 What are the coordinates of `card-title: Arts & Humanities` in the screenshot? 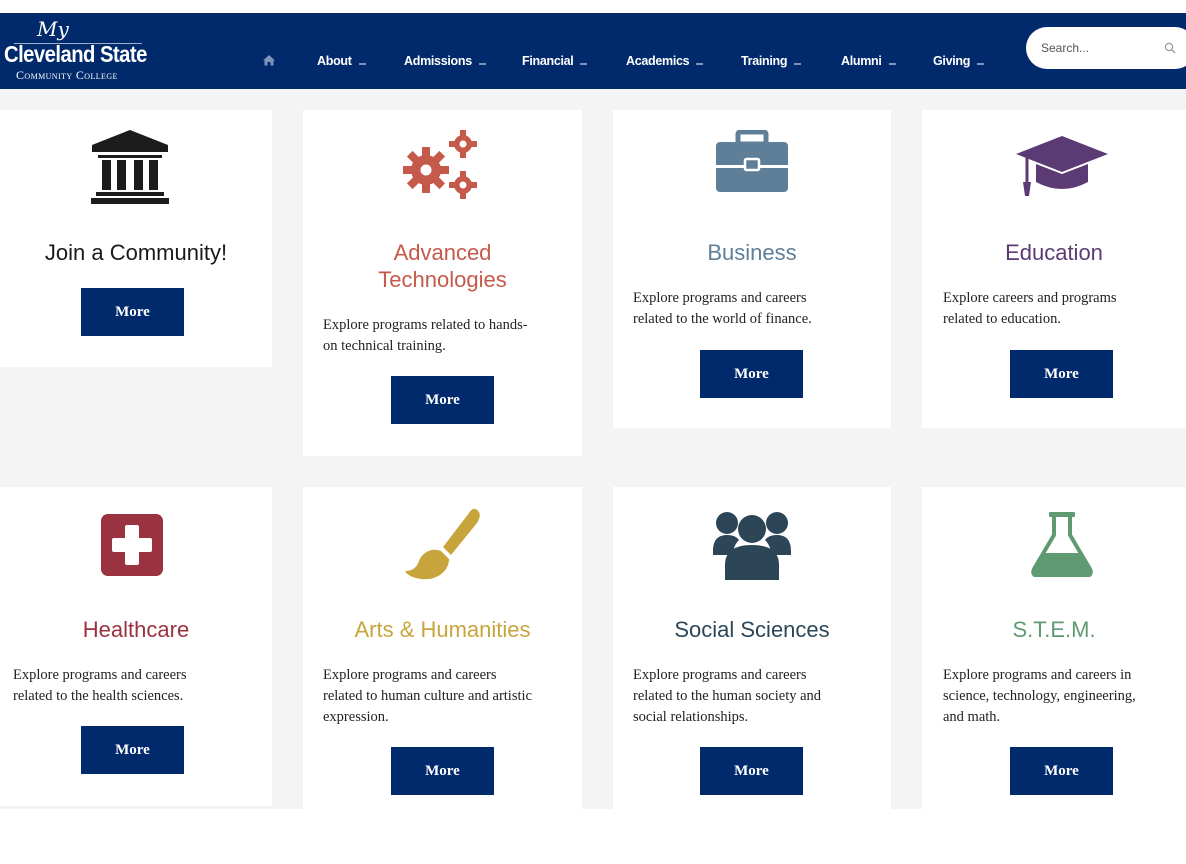 It's located at (442, 629).